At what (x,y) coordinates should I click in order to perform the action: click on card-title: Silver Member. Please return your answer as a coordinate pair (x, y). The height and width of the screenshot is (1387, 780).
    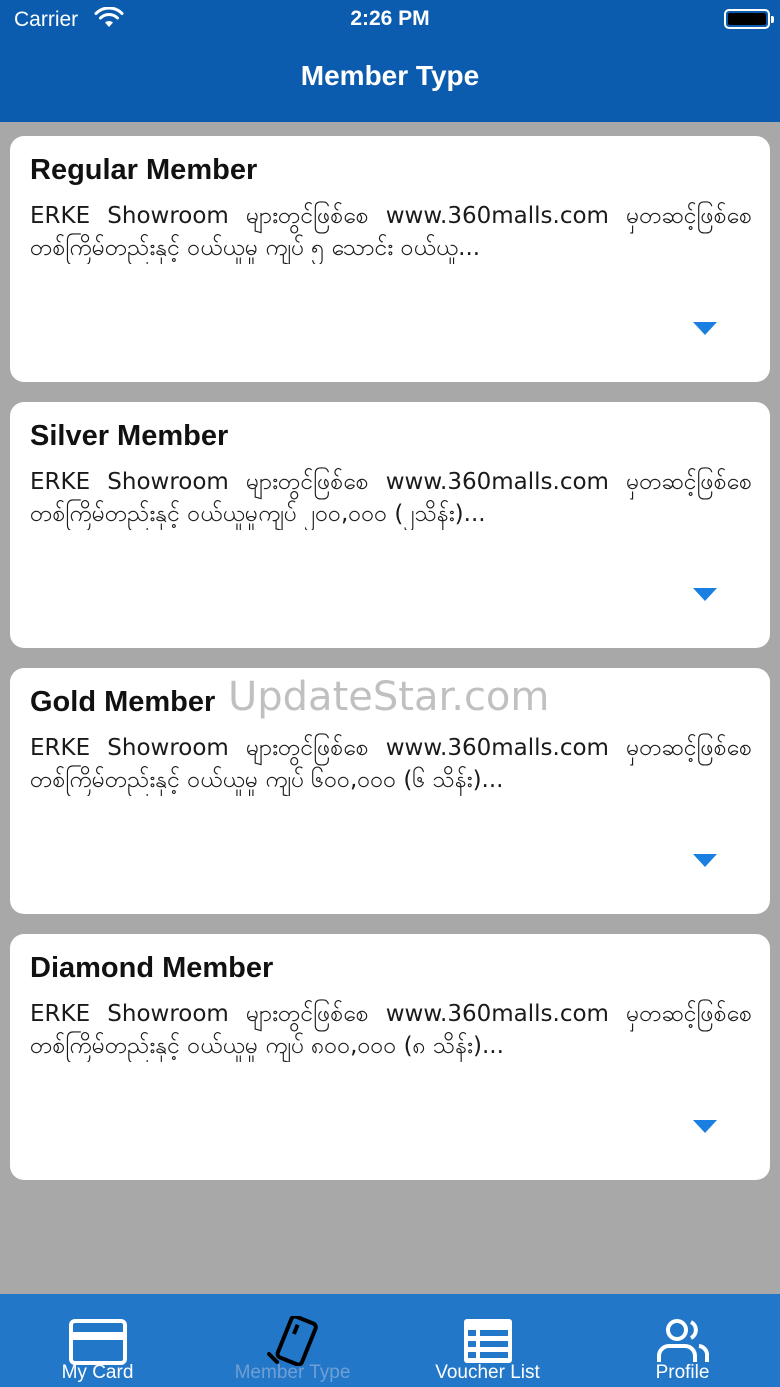
    Looking at the image, I should click on (129, 436).